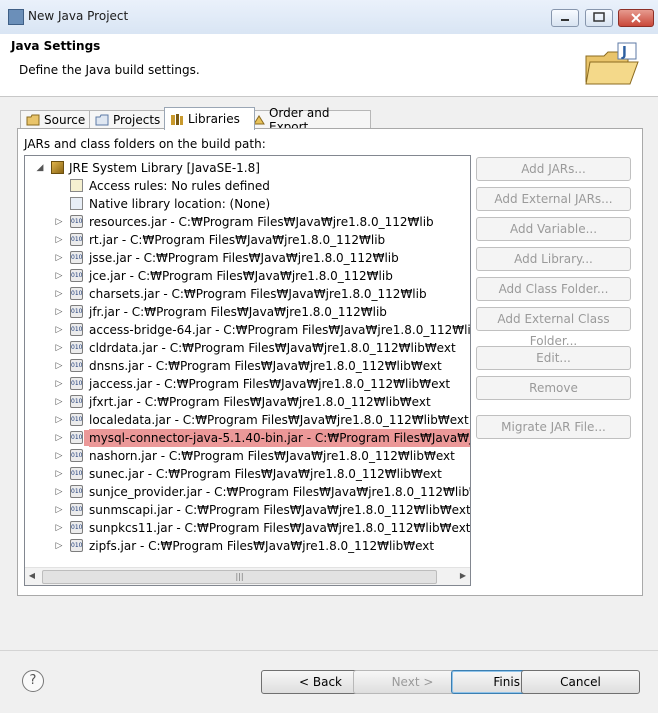  Describe the element at coordinates (32, 576) in the screenshot. I see `scroll-left-icon: ◀` at that location.